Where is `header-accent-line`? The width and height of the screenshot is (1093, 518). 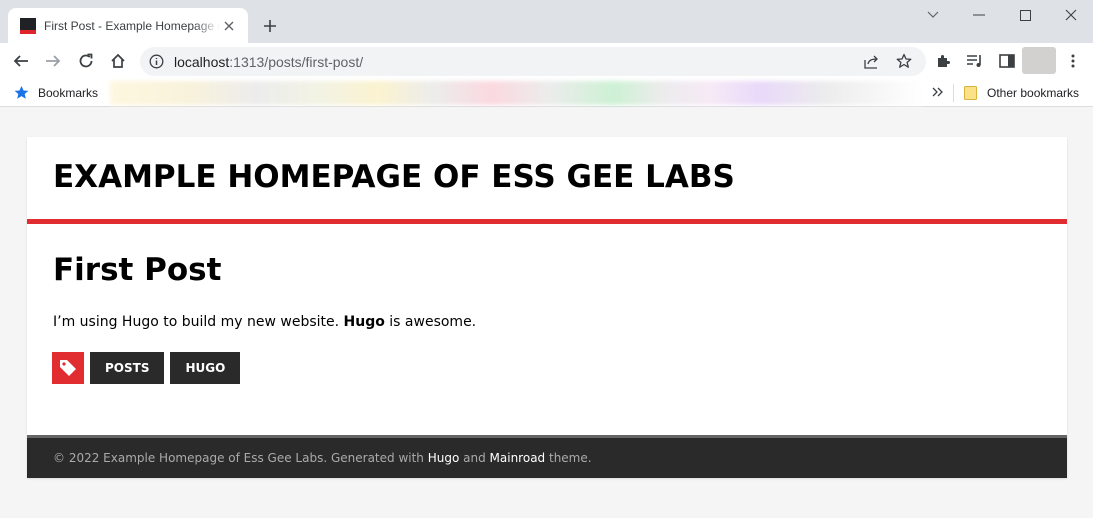 header-accent-line is located at coordinates (547, 221).